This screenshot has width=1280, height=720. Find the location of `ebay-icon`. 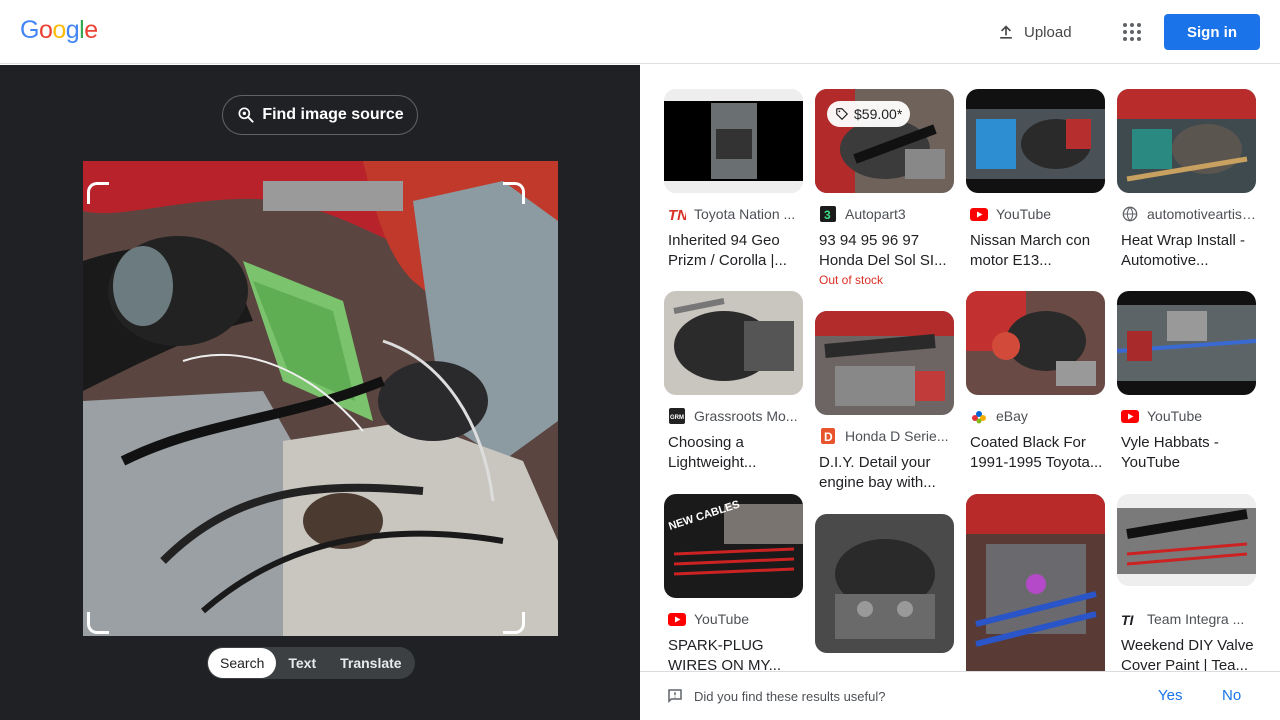

ebay-icon is located at coordinates (979, 416).